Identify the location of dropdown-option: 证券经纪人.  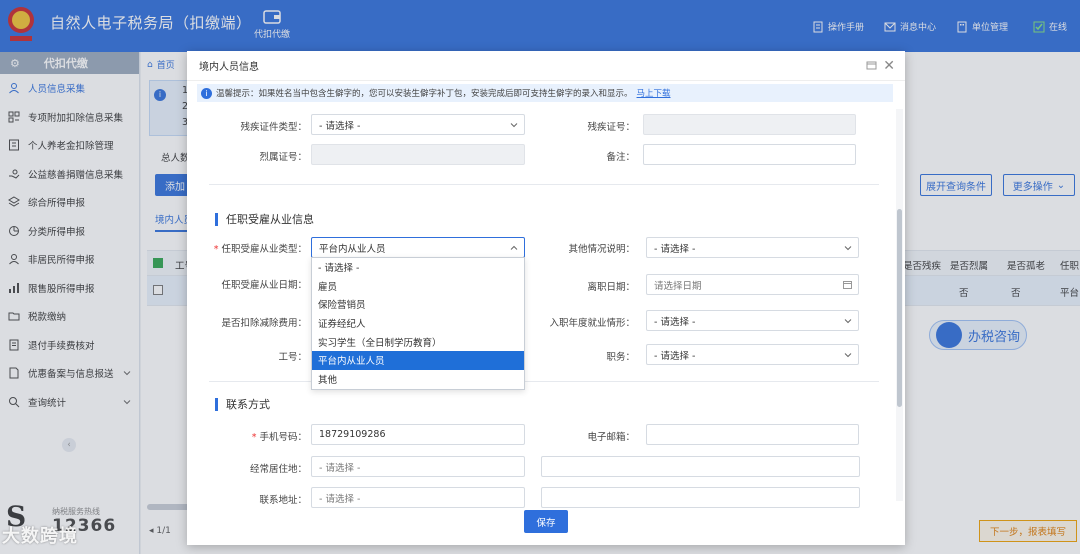
(418, 323).